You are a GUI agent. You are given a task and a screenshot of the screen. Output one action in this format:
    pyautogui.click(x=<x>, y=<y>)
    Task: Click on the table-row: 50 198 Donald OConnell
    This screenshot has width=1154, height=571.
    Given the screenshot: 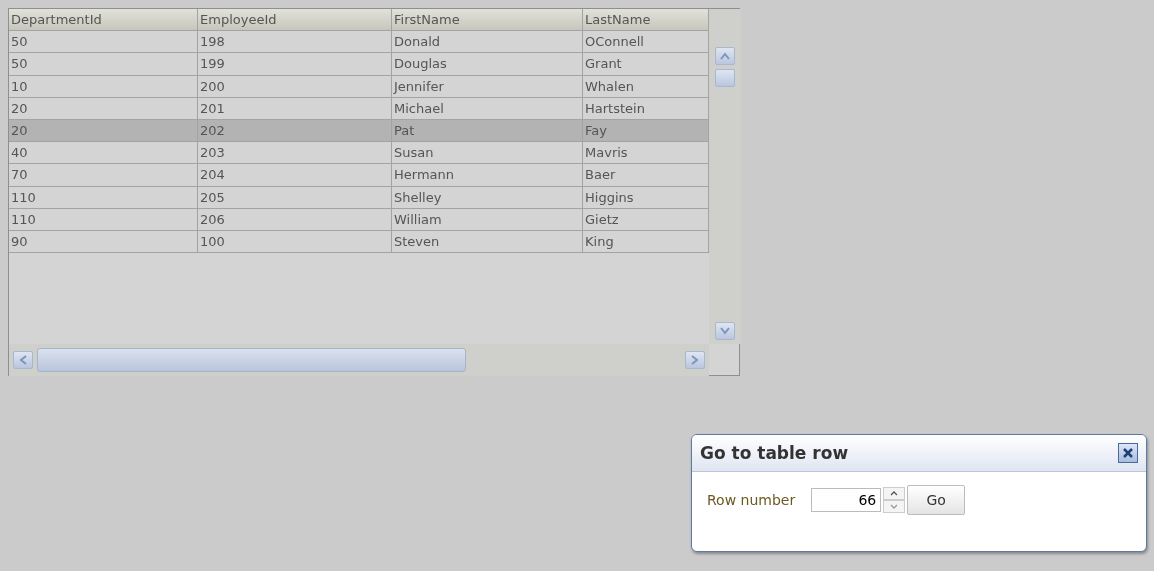 What is the action you would take?
    pyautogui.click(x=359, y=42)
    